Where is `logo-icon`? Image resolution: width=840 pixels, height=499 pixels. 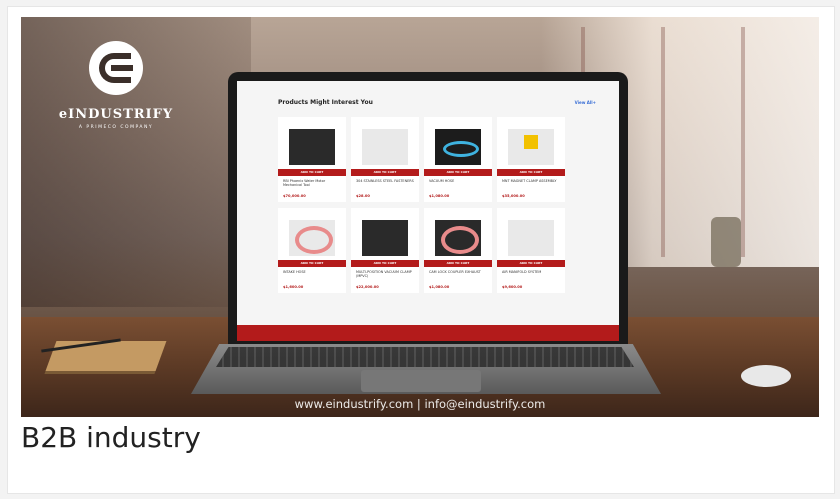
logo-icon is located at coordinates (116, 68).